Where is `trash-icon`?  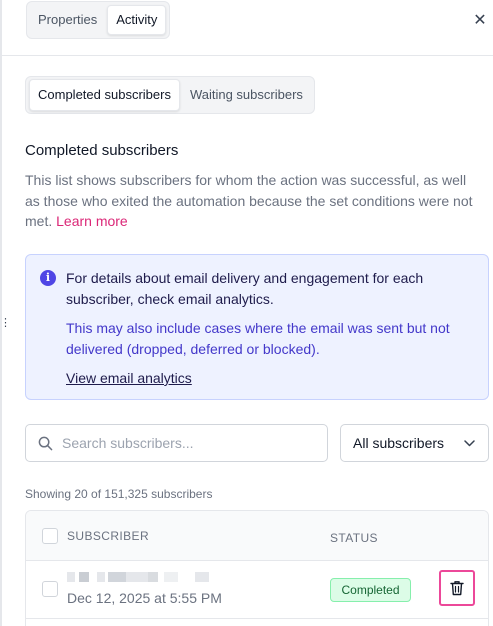 trash-icon is located at coordinates (457, 588).